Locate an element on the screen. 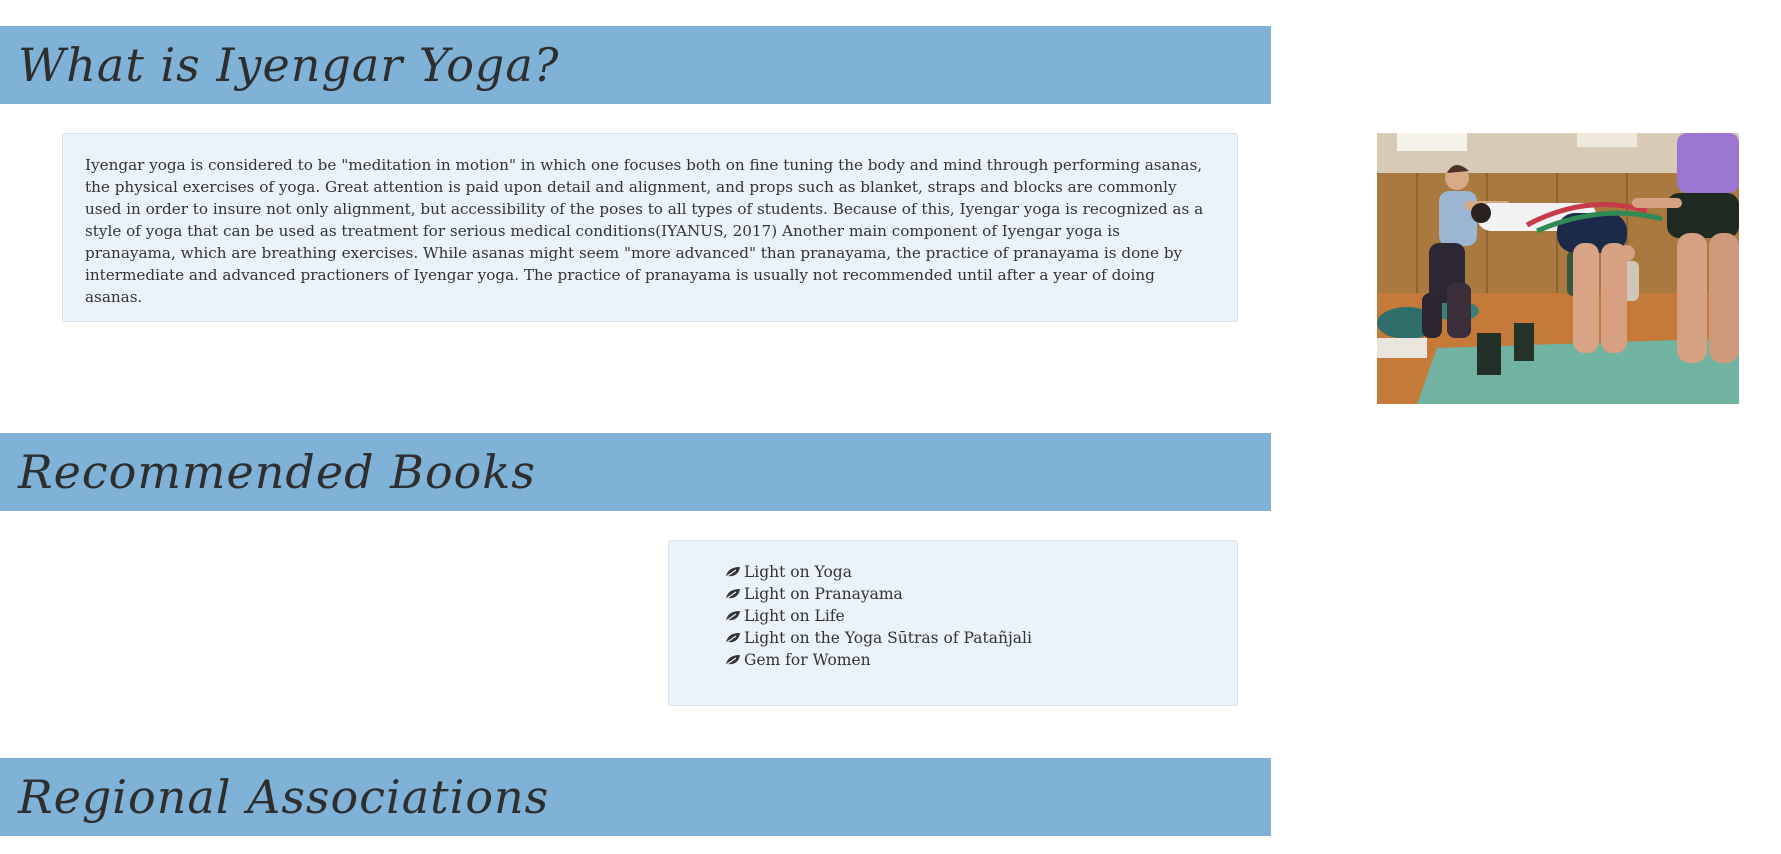  book-title: Light on the Yoga Sūtras of Patañjali is located at coordinates (888, 638).